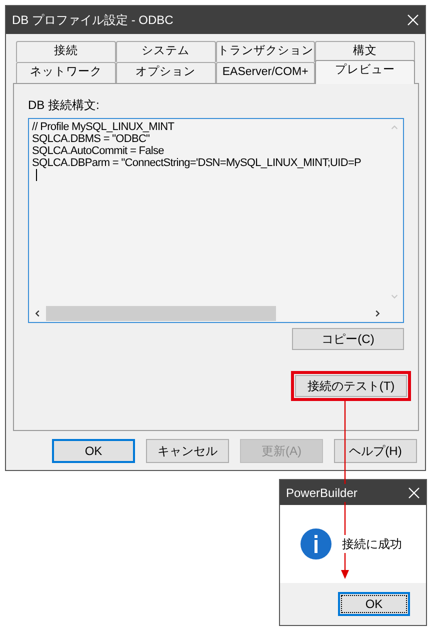 The image size is (436, 633). I want to click on code-line: // Profile MySQL_LINUX_MINT, so click(104, 126).